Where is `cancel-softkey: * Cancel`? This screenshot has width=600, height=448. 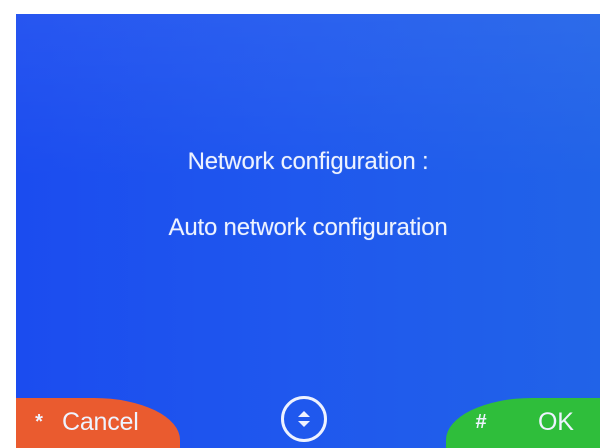 cancel-softkey: * Cancel is located at coordinates (98, 423).